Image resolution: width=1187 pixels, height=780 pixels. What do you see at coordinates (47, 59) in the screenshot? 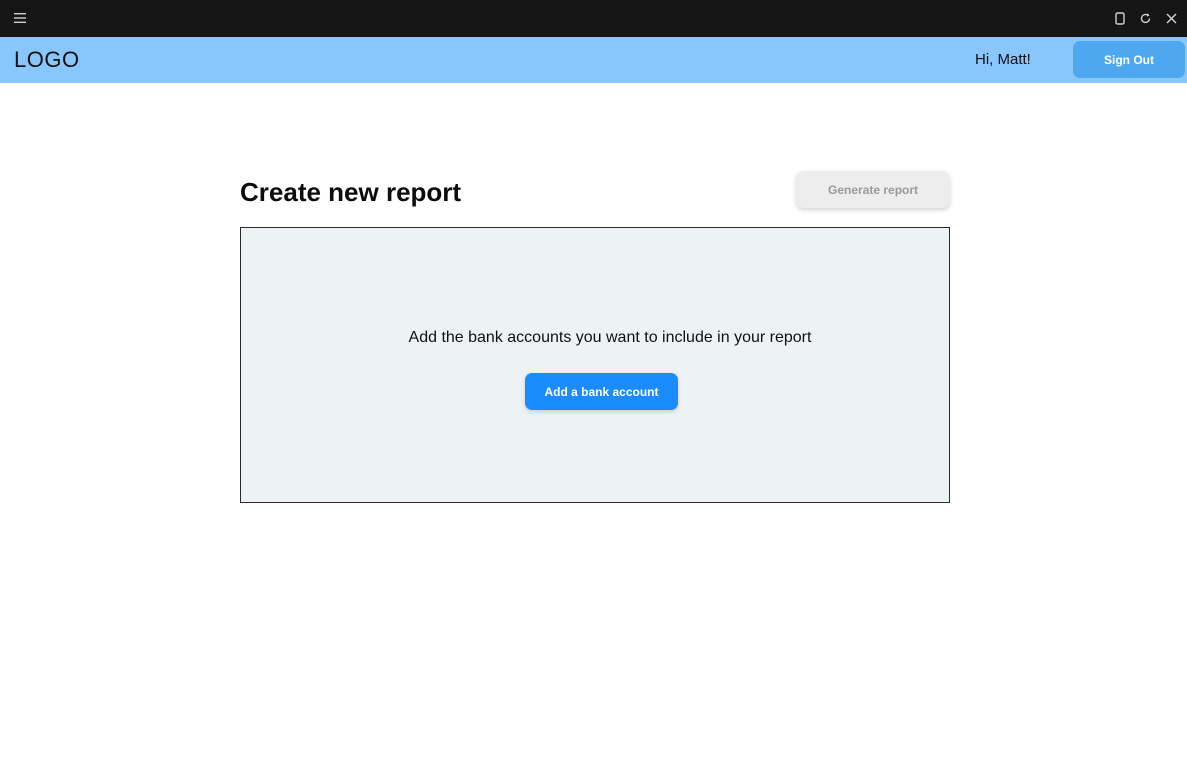
I see `logo: LOGO` at bounding box center [47, 59].